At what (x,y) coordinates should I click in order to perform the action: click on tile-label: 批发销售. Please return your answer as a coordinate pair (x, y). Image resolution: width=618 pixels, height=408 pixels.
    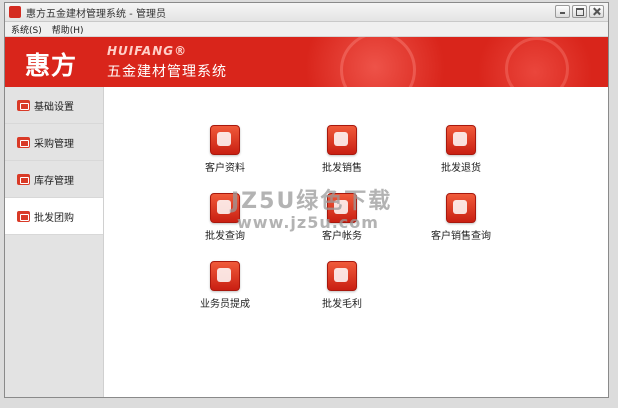
    Looking at the image, I should click on (342, 168).